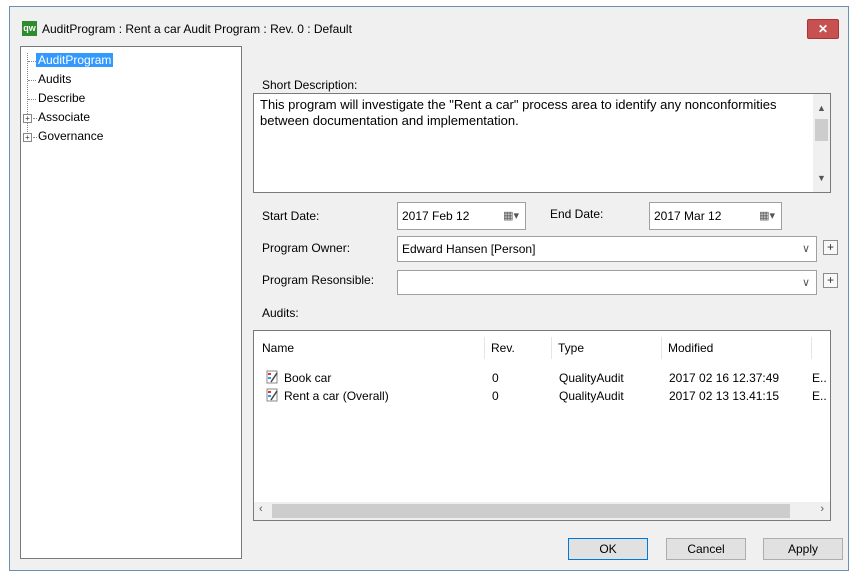 The image size is (859, 571). Describe the element at coordinates (436, 216) in the screenshot. I see `start-date-value: 2017 Feb 12` at that location.